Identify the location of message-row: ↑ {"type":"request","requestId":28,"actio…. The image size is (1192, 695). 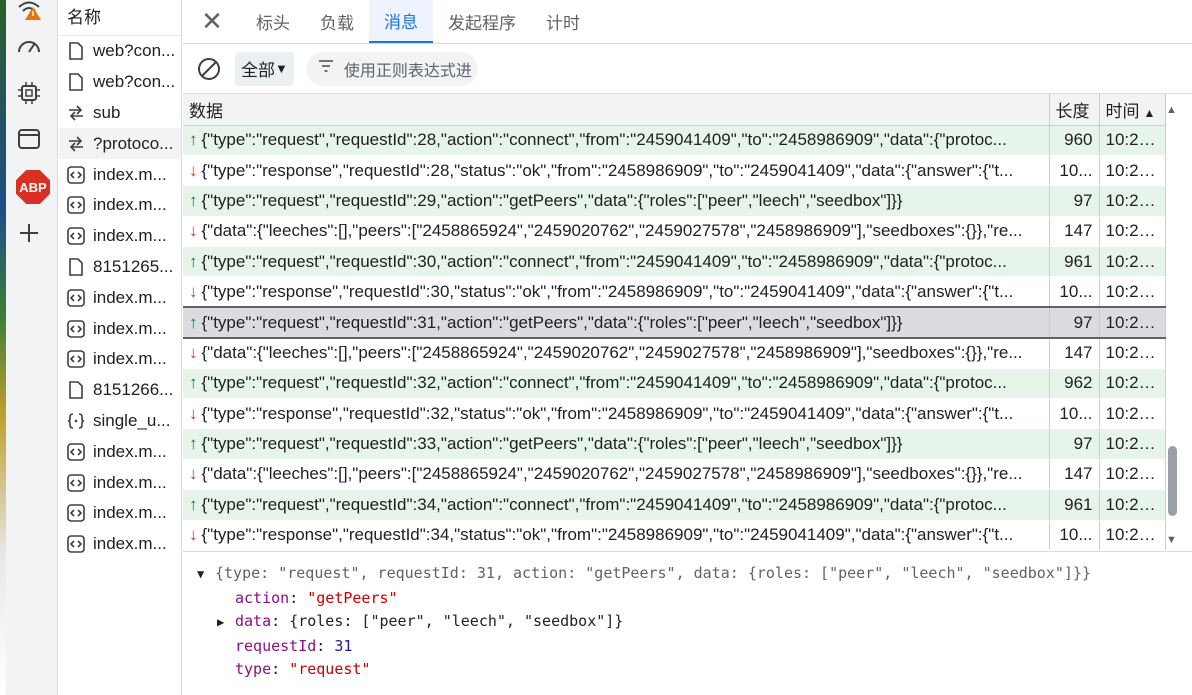
(674, 140).